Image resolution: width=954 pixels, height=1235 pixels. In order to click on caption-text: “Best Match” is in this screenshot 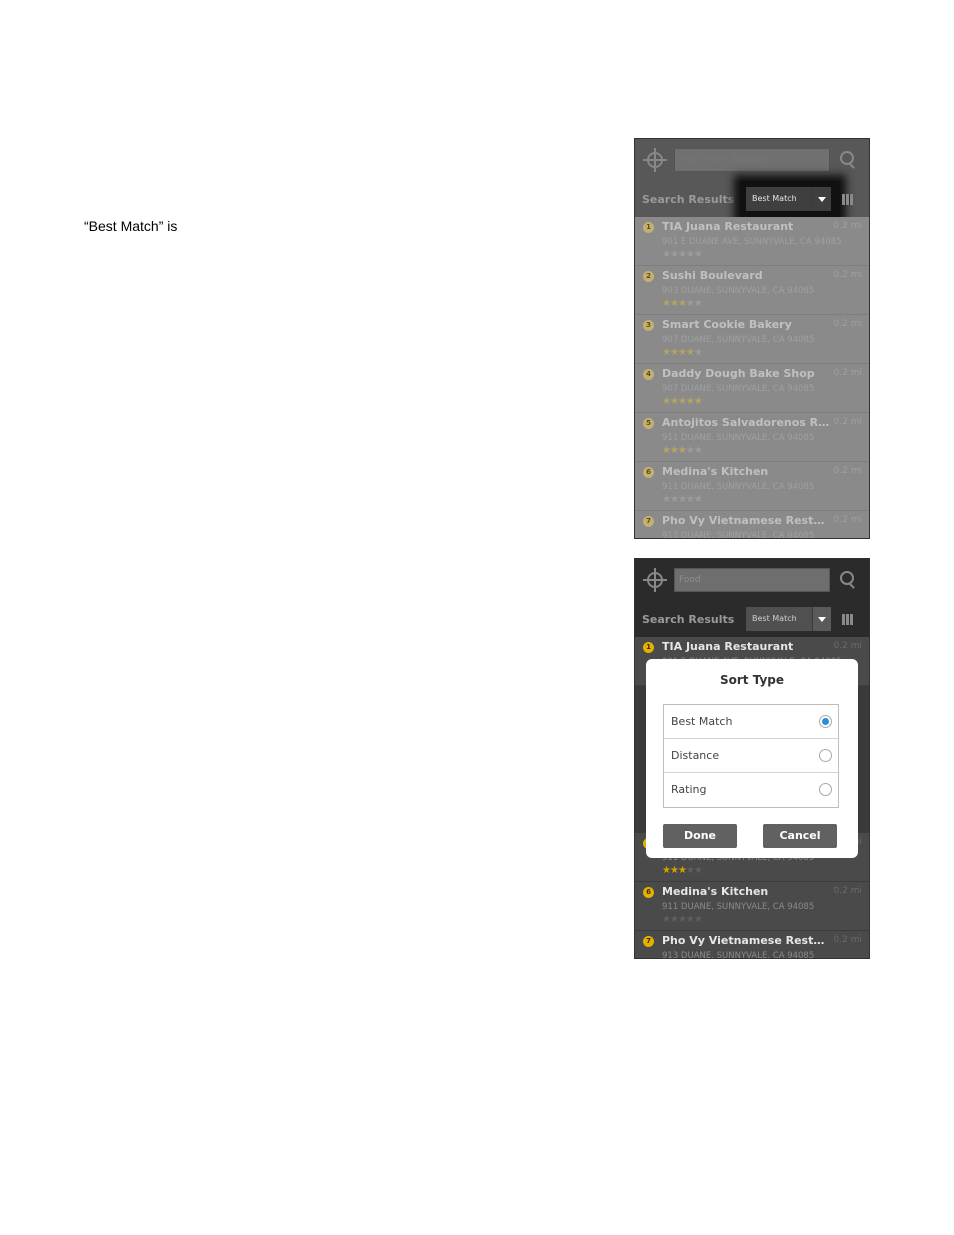, I will do `click(131, 226)`.